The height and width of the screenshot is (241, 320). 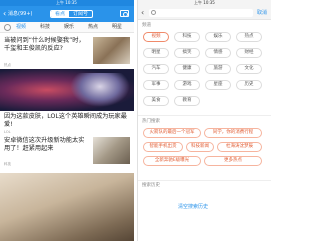 What do you see at coordinates (93, 27) in the screenshot?
I see `category-hot: 热点` at bounding box center [93, 27].